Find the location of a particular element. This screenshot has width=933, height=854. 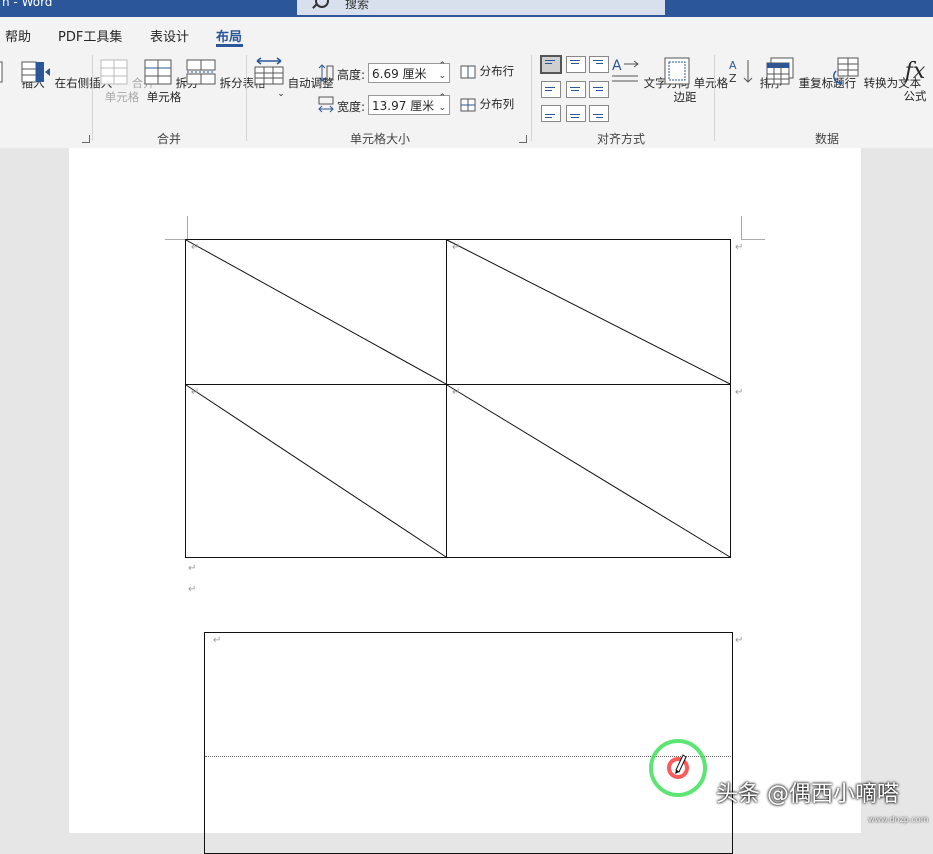

window-title: n - Word is located at coordinates (27, 4).